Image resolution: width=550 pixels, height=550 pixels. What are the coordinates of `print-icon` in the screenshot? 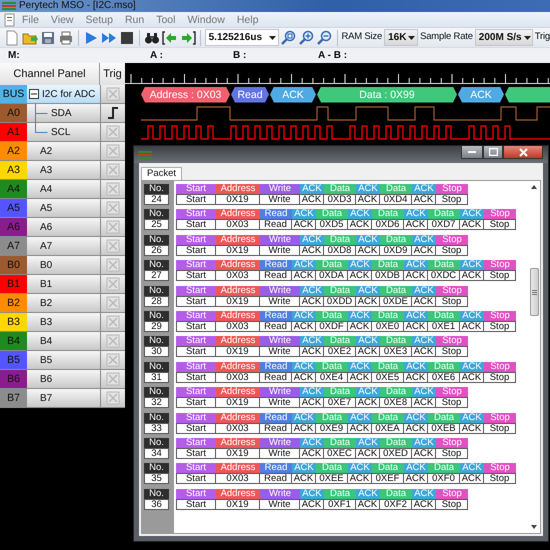 It's located at (66, 38).